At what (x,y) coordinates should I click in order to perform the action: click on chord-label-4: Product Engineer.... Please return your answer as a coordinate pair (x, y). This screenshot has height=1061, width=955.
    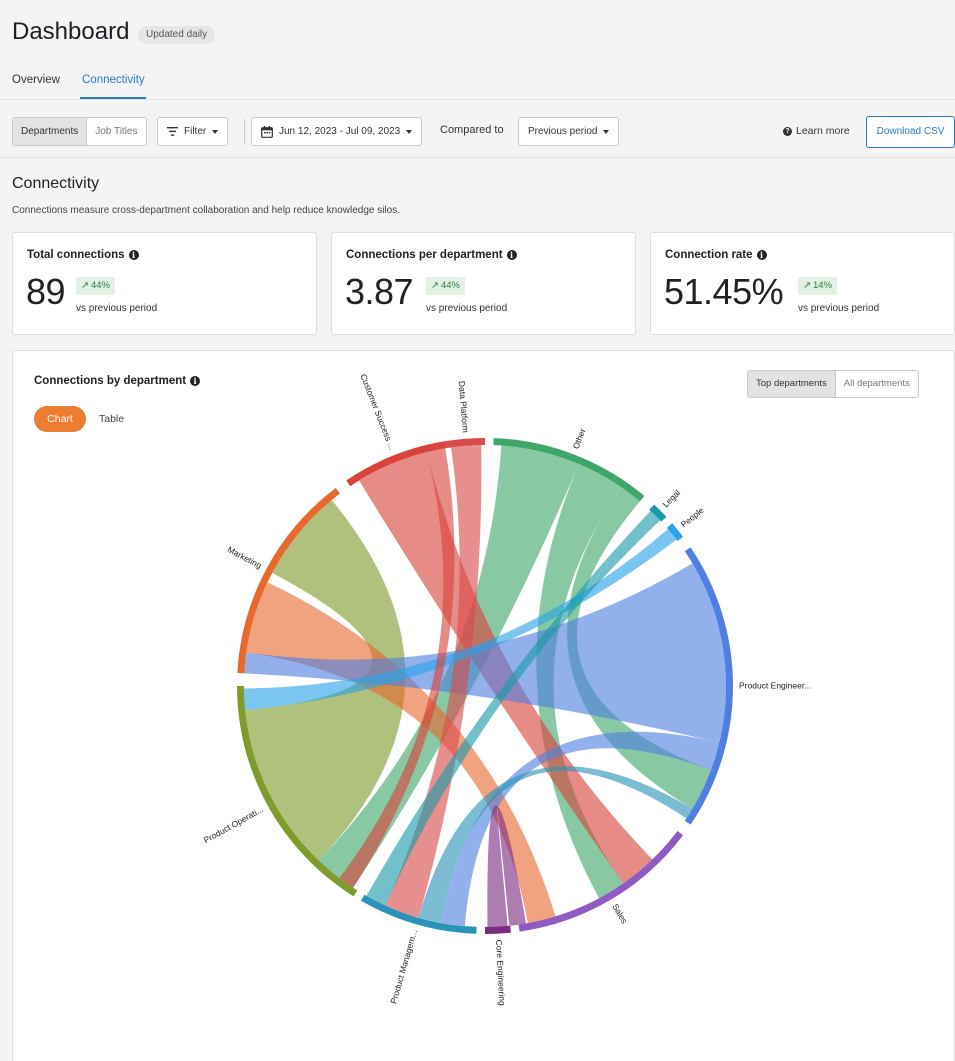
    Looking at the image, I should click on (775, 685).